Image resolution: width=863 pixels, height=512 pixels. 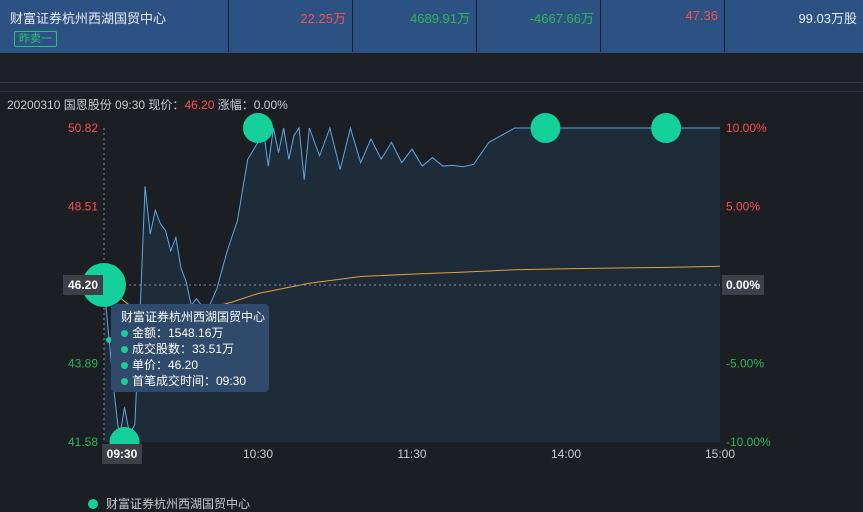 I want to click on legend-label: 财富证券杭州西湖国贸中心, so click(x=178, y=504).